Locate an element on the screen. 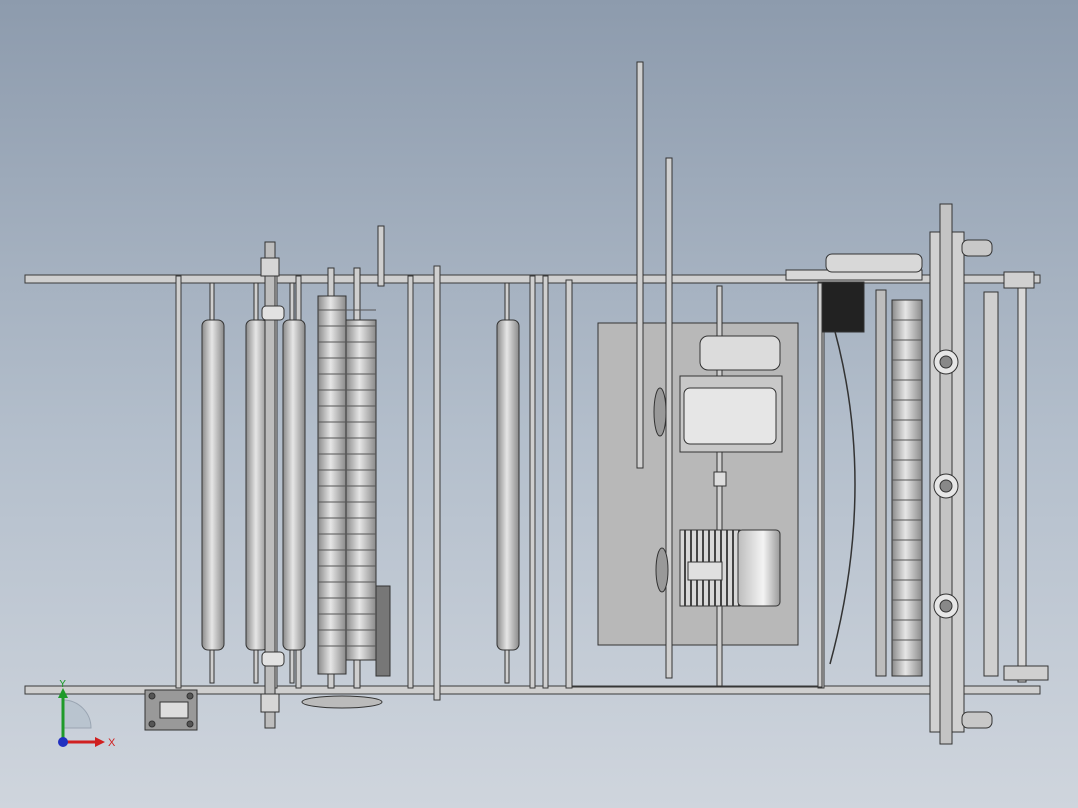  outer-bracket-bottom is located at coordinates (1026, 673).